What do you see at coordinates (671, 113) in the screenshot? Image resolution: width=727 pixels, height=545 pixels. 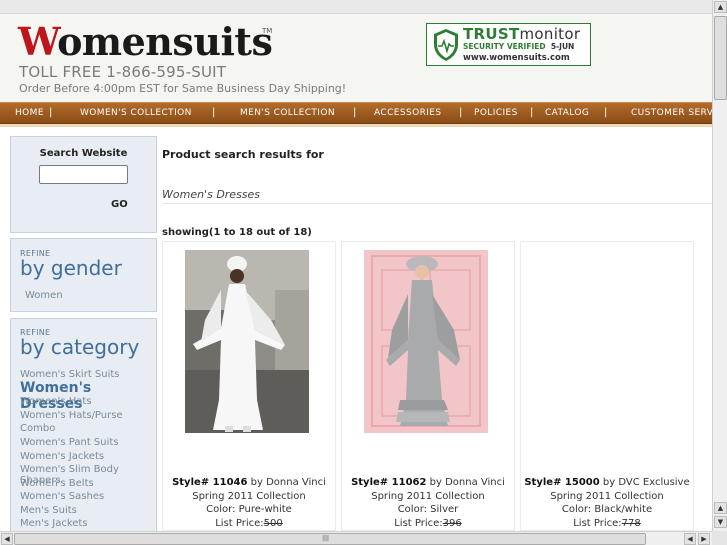 I see `nav-customer-service: CUSTOMER SERV` at bounding box center [671, 113].